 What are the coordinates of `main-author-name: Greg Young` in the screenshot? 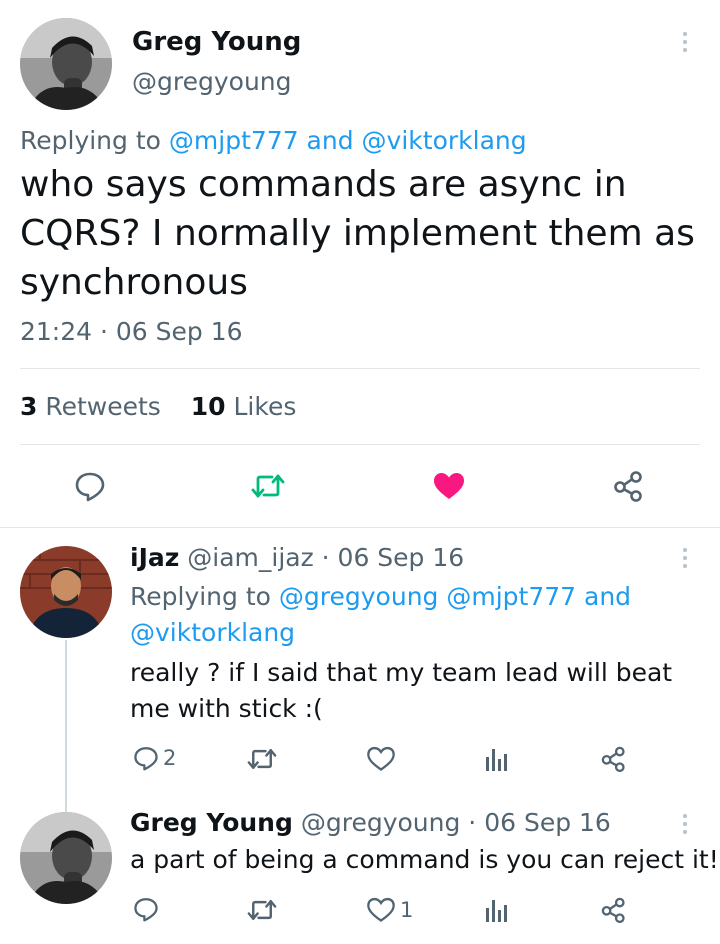 It's located at (216, 42).